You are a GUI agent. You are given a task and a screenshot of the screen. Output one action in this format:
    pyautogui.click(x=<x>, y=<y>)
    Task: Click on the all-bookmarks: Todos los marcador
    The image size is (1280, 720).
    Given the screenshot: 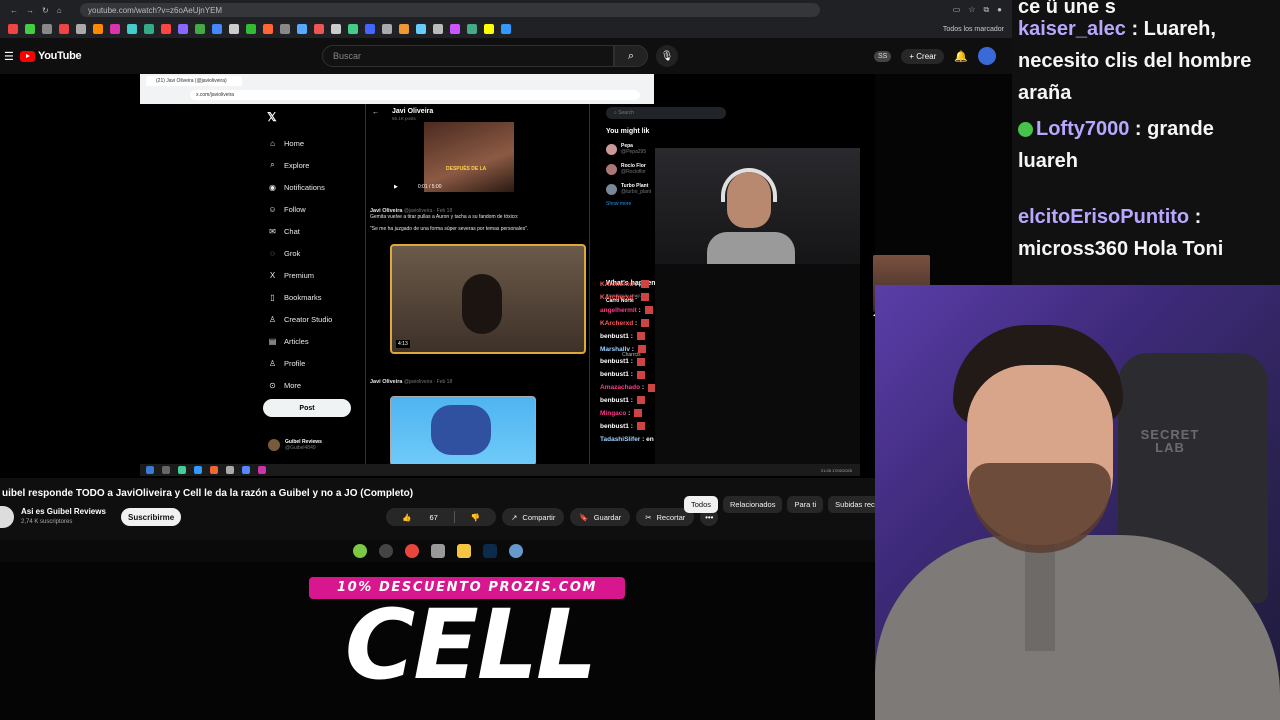 What is the action you would take?
    pyautogui.click(x=977, y=29)
    